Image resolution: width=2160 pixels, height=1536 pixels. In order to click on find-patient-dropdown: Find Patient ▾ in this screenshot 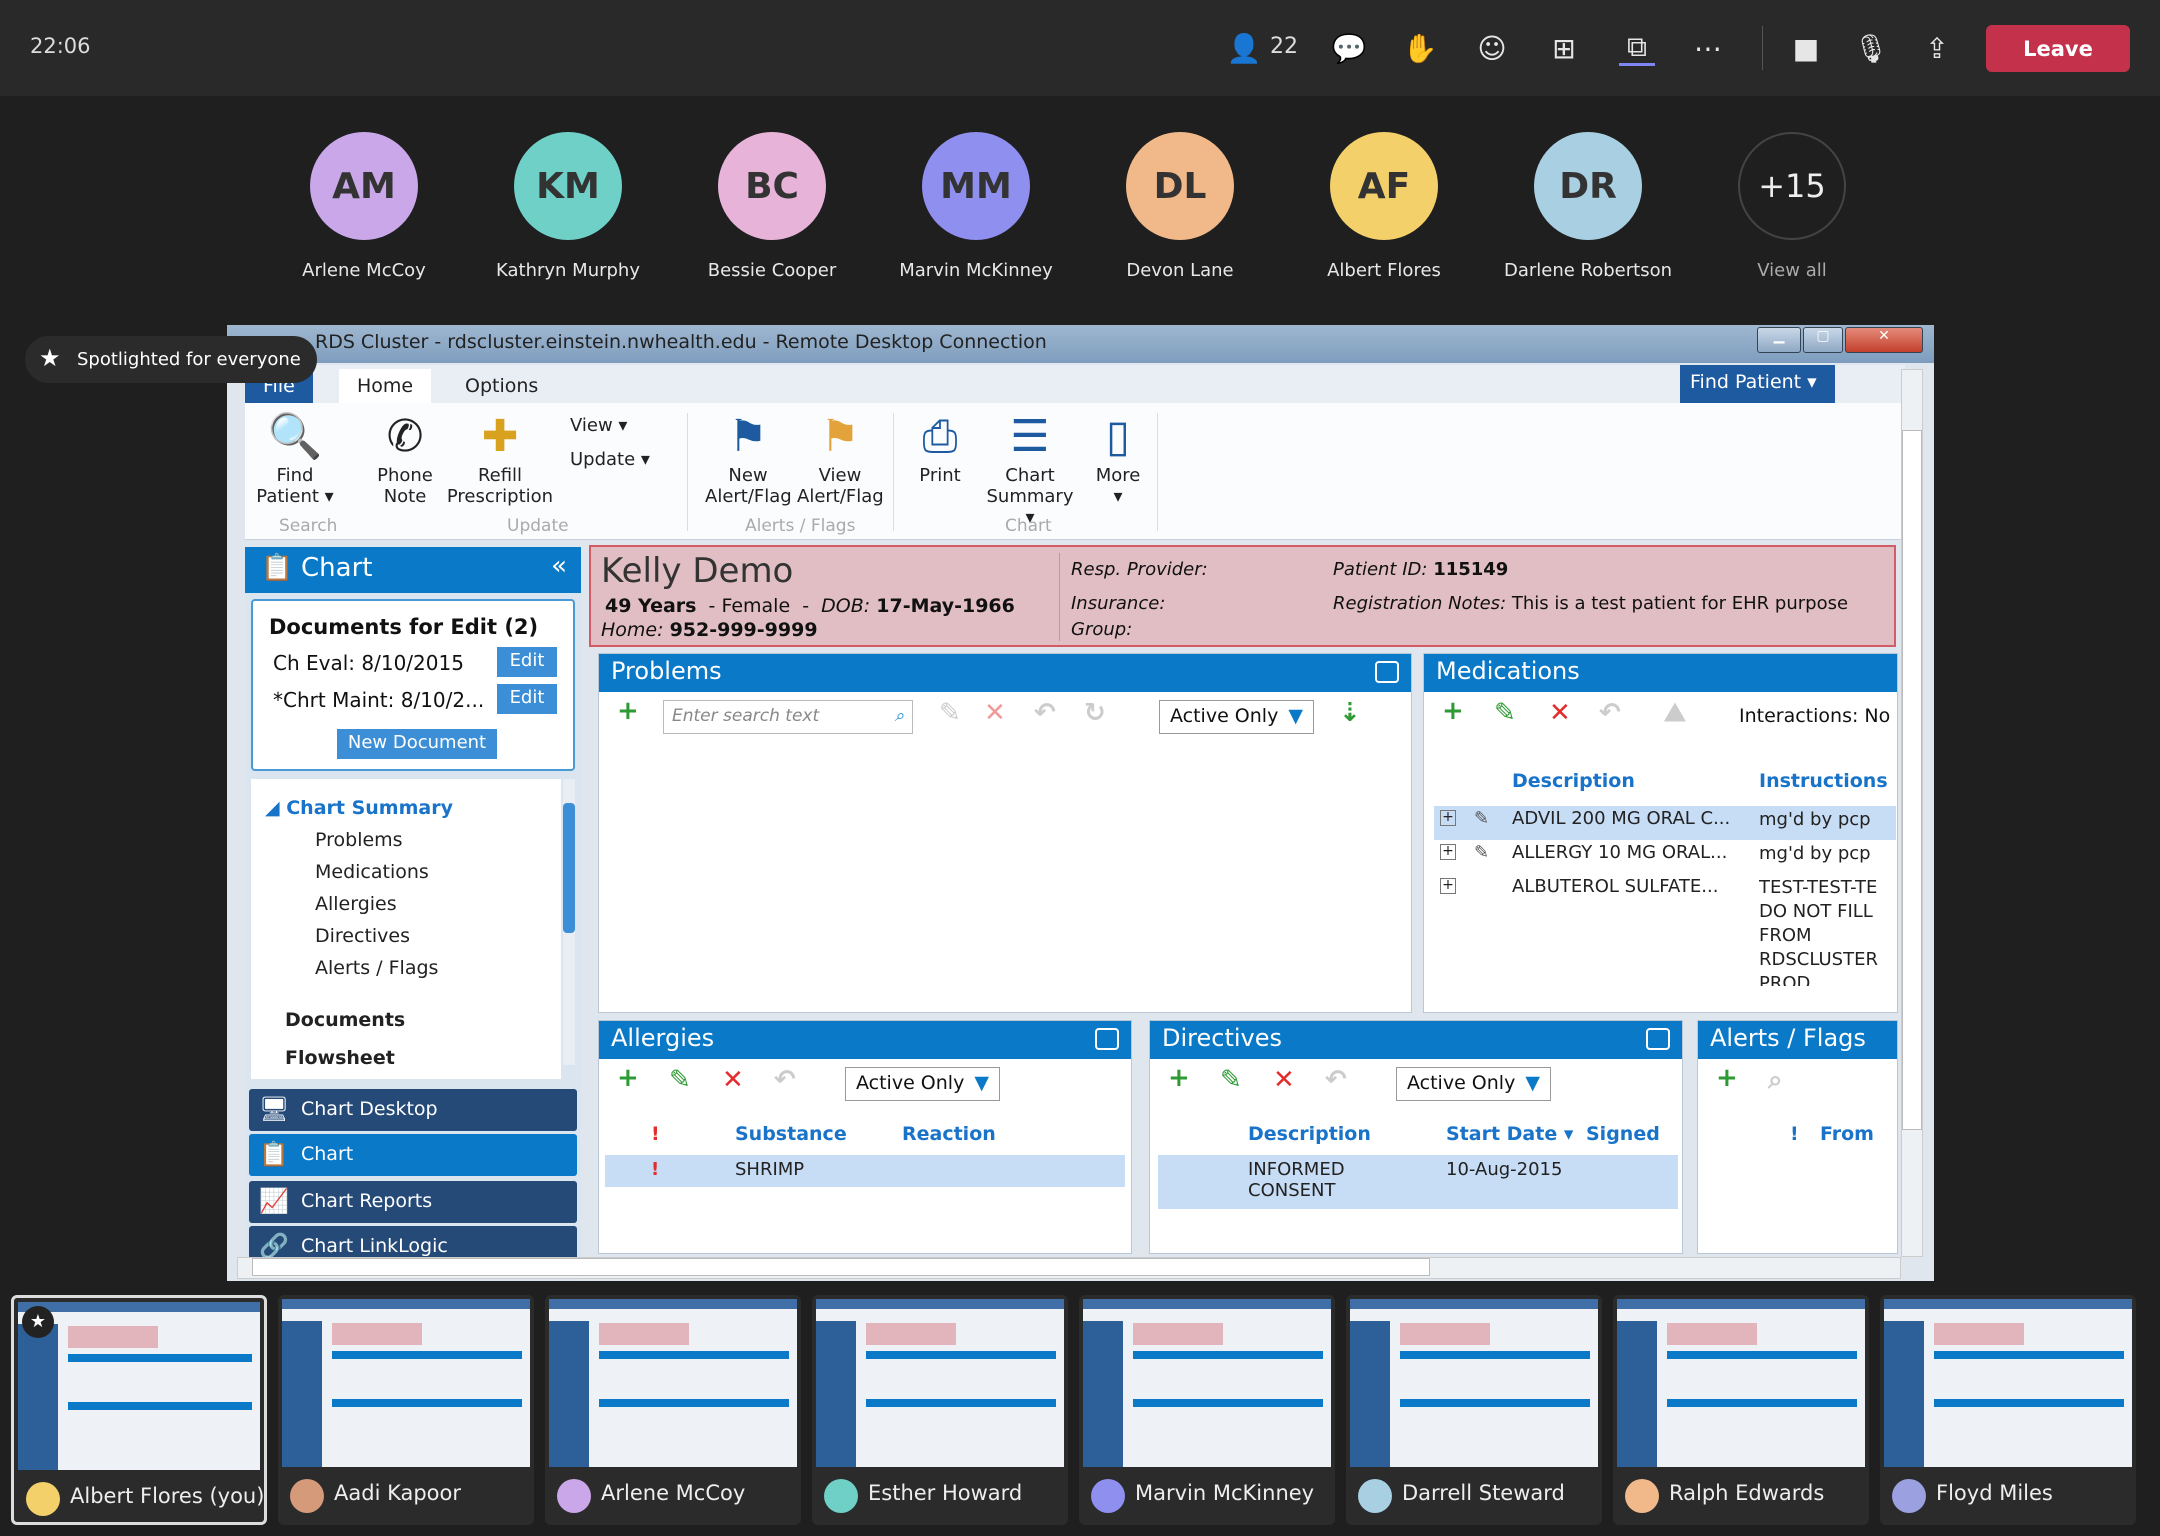, I will do `click(1757, 384)`.